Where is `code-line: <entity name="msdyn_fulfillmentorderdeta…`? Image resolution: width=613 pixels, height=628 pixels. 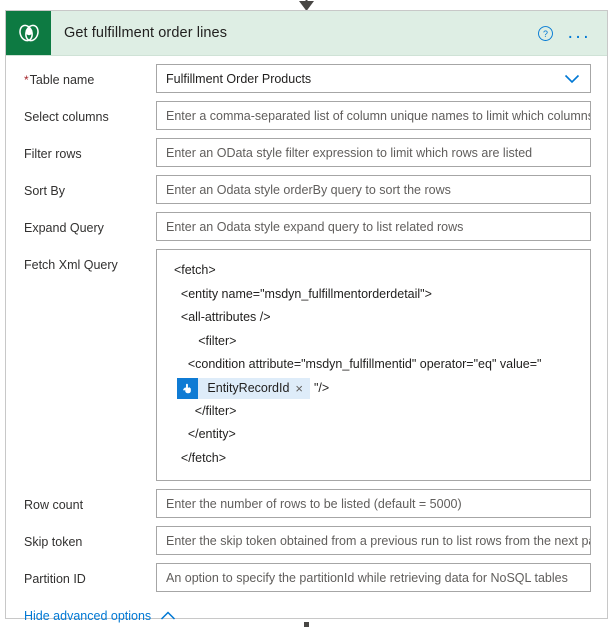
code-line: <entity name="msdyn_fulfillmentorderdeta… is located at coordinates (299, 293).